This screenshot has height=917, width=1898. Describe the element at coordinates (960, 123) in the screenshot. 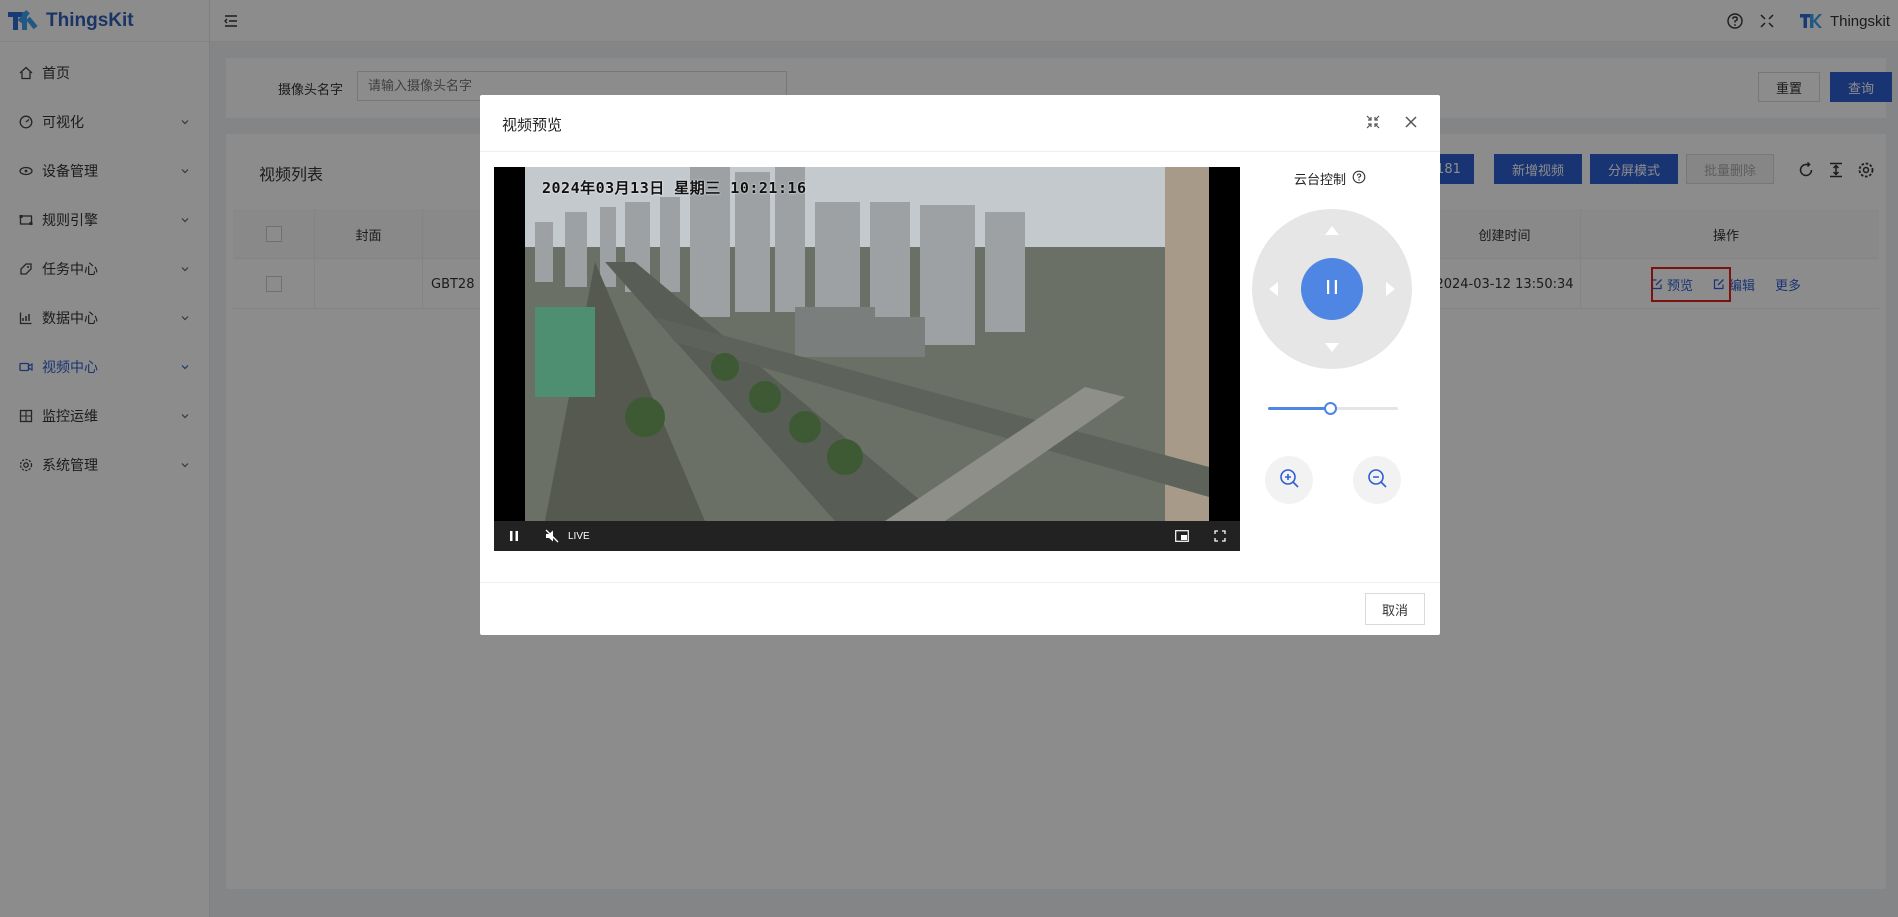

I see `modal-header: 视频预览` at that location.